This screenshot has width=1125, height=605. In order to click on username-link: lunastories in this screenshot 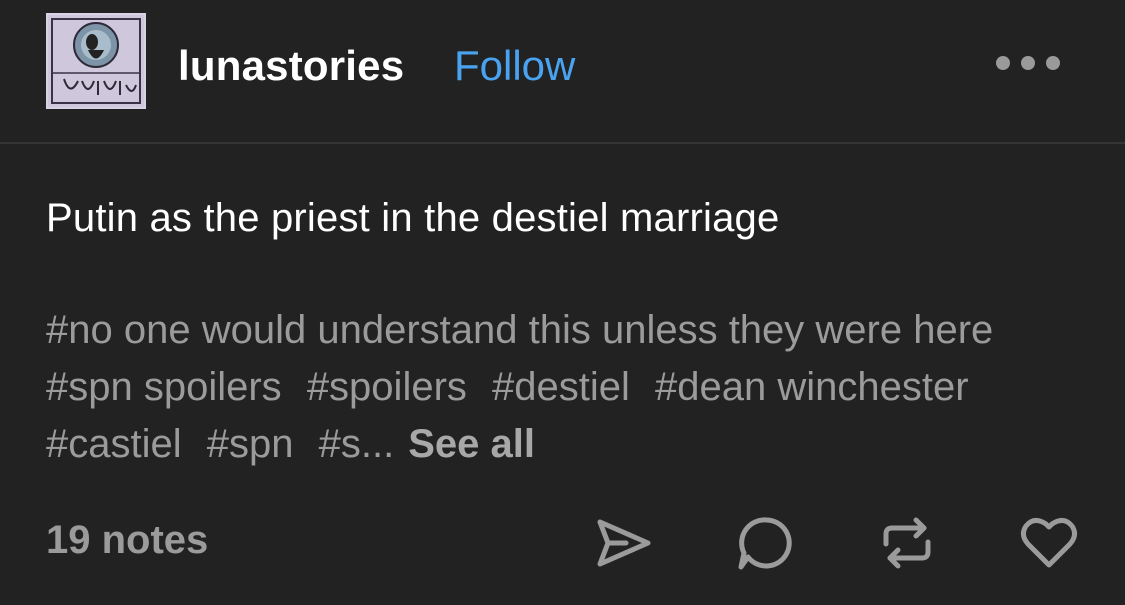, I will do `click(291, 66)`.